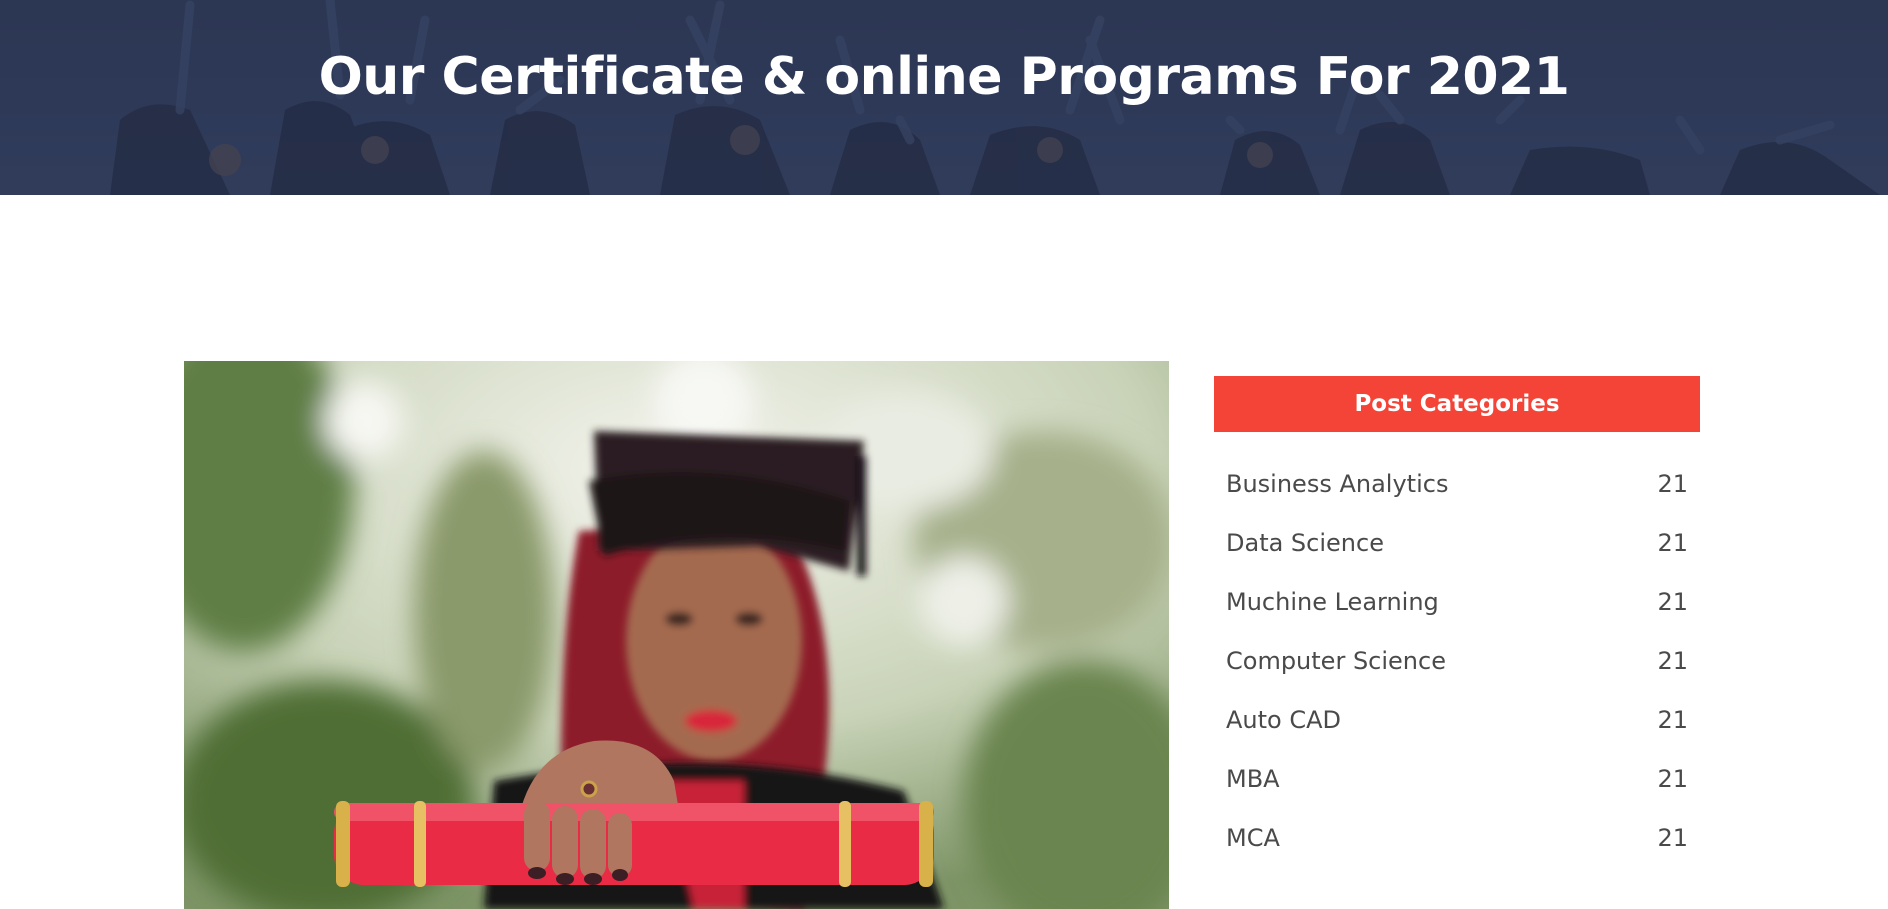 Image resolution: width=1888 pixels, height=909 pixels. Describe the element at coordinates (1283, 720) in the screenshot. I see `category-label: Auto CAD` at that location.